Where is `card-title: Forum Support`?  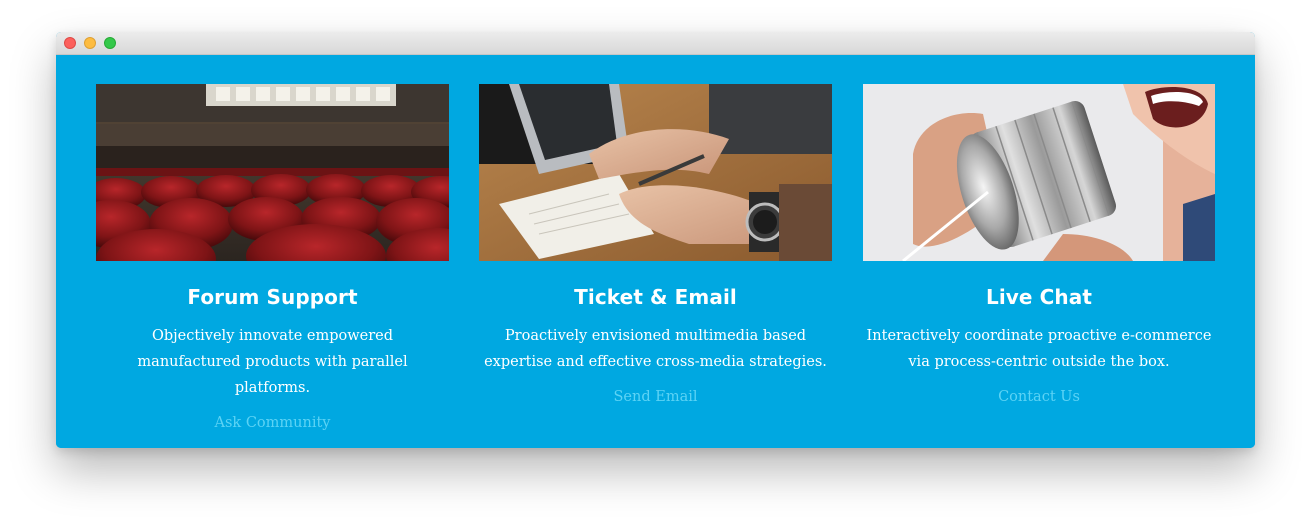
card-title: Forum Support is located at coordinates (272, 297).